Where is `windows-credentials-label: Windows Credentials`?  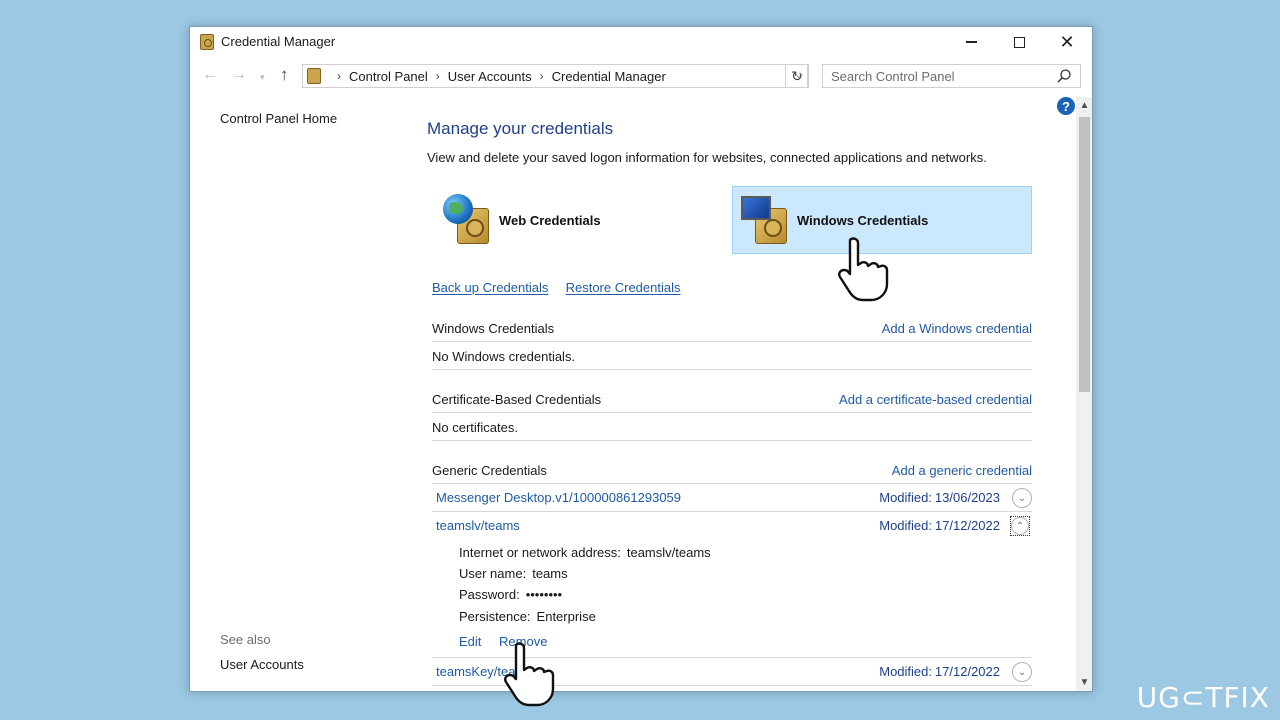 windows-credentials-label: Windows Credentials is located at coordinates (863, 220).